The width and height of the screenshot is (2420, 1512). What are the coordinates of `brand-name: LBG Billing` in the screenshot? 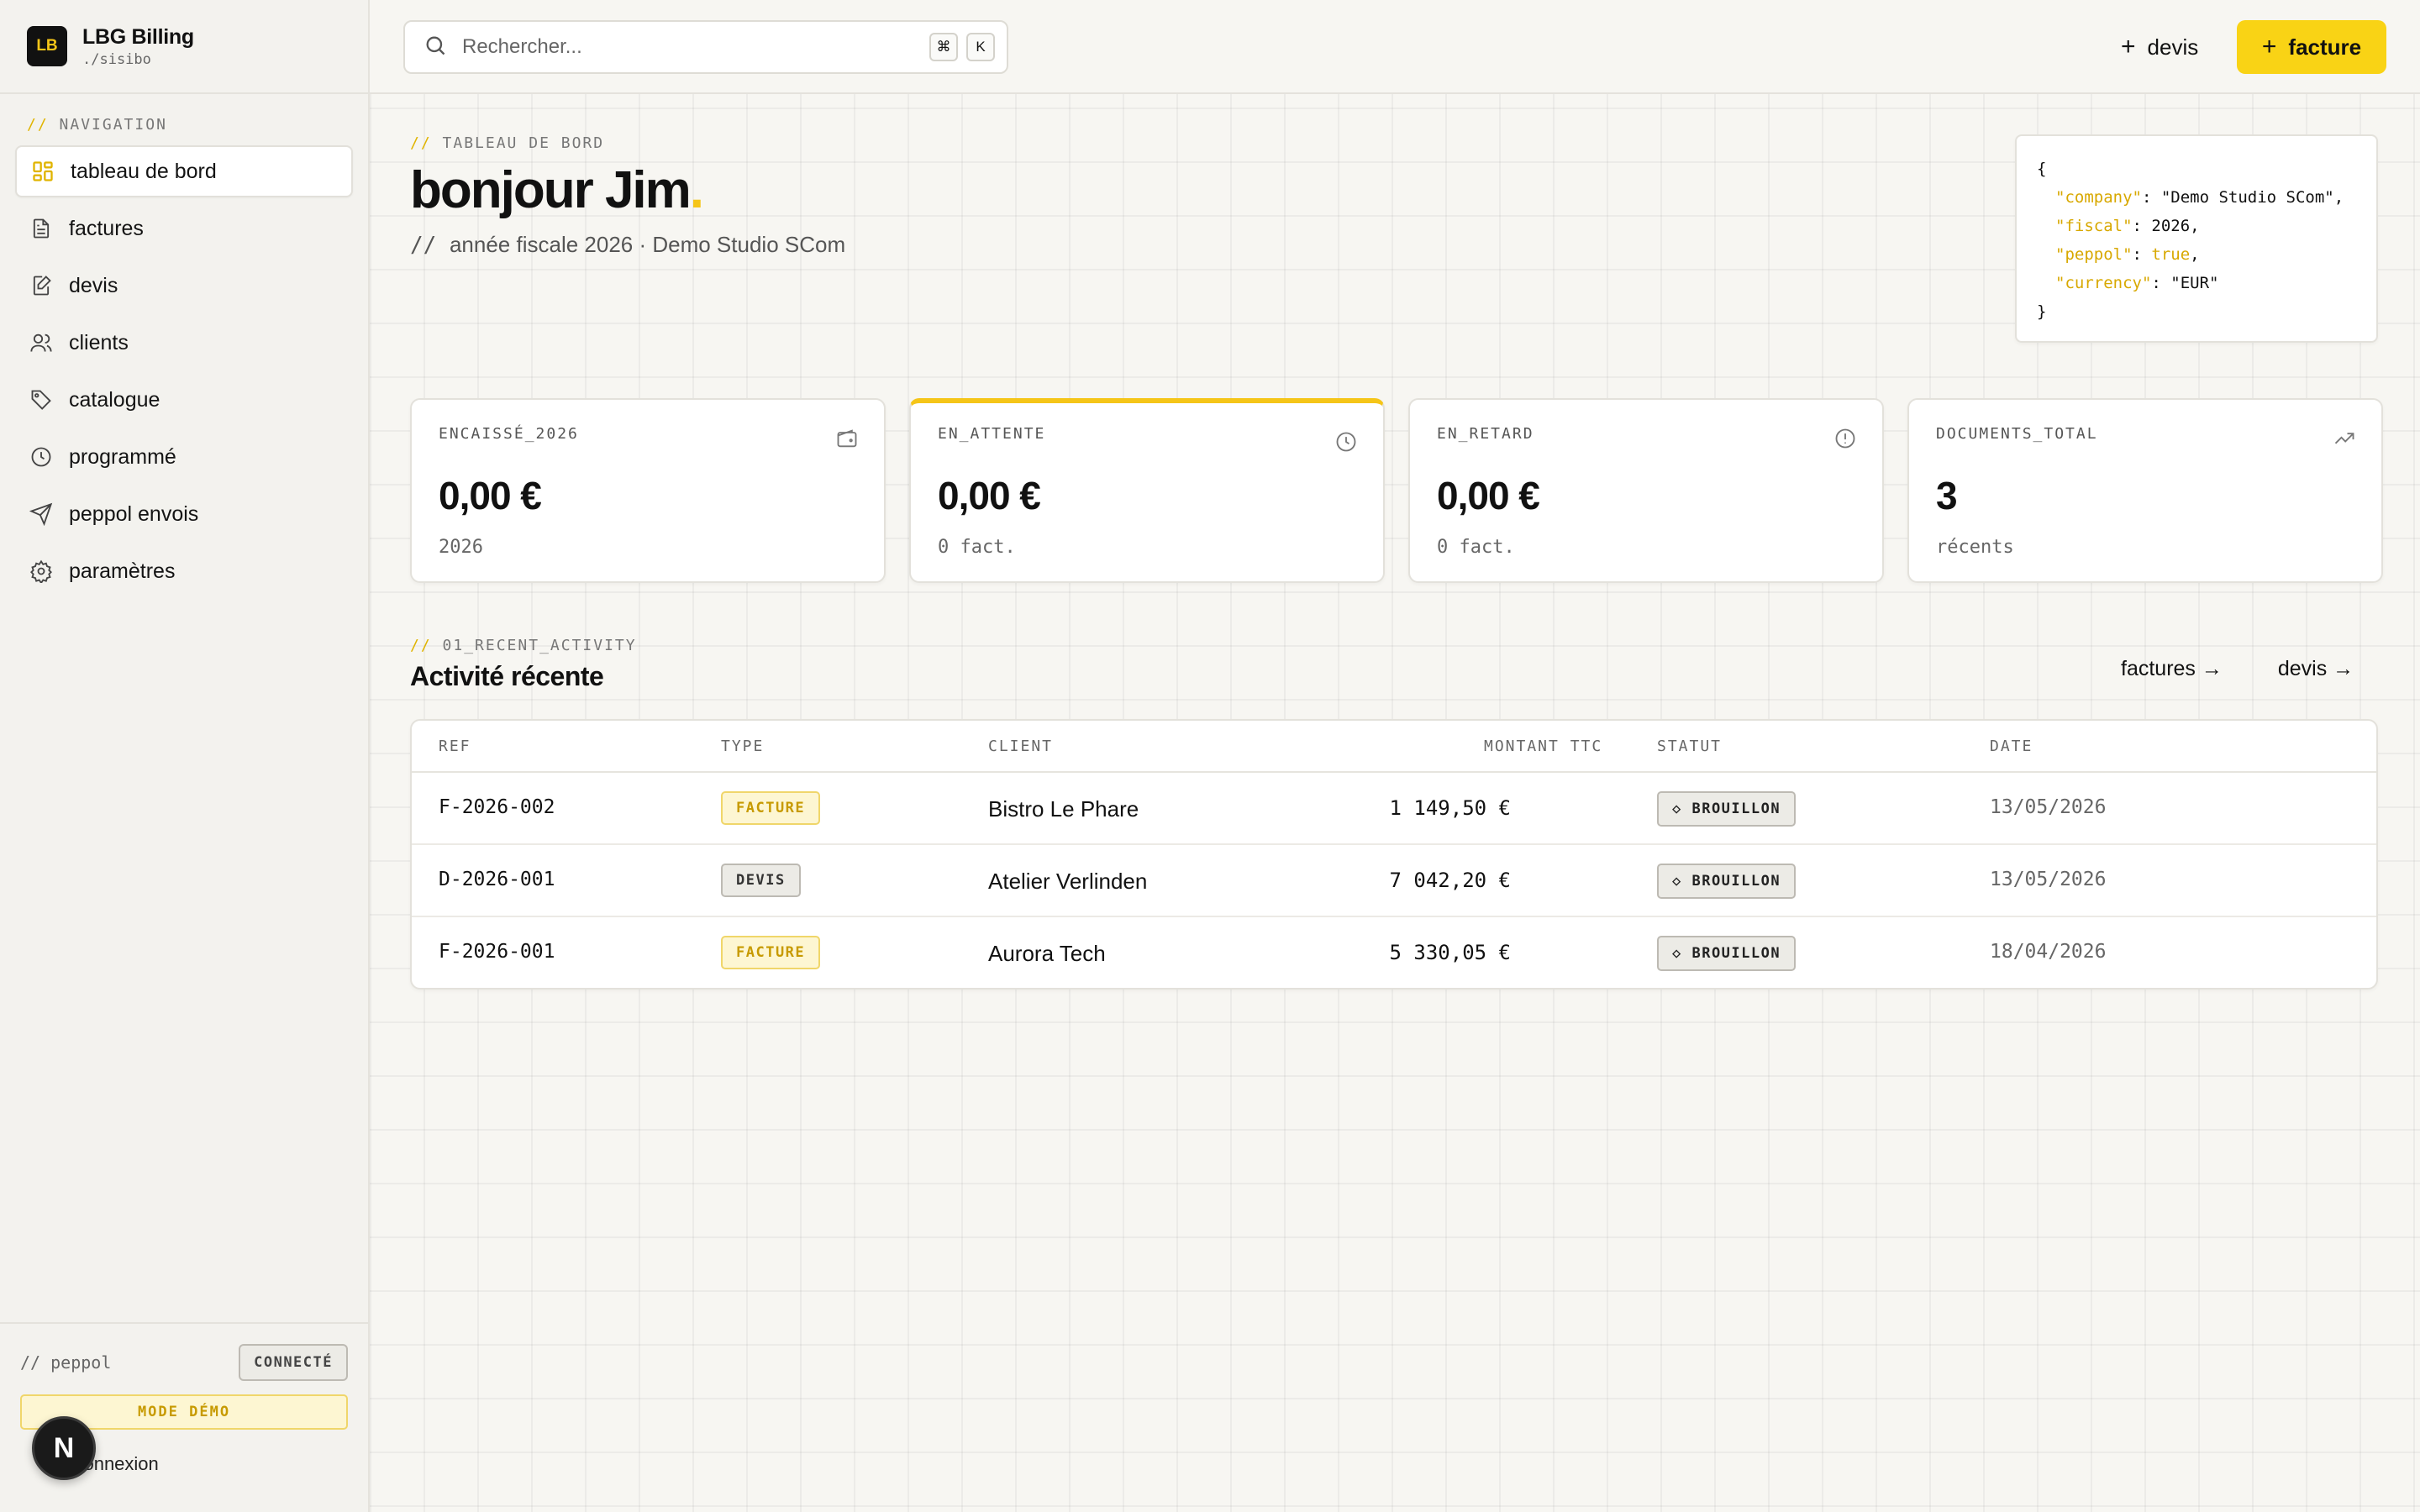 It's located at (138, 36).